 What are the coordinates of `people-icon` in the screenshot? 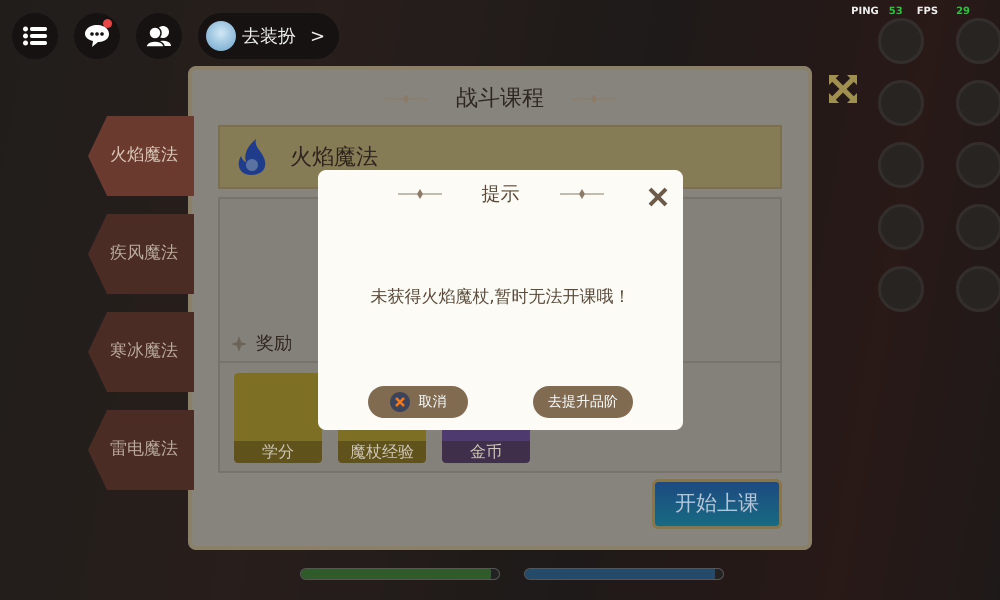 It's located at (159, 36).